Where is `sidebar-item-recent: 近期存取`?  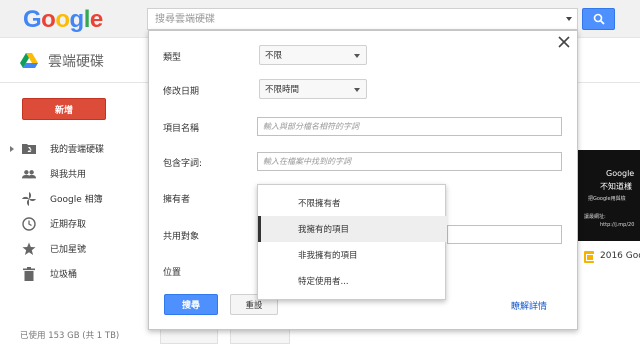 sidebar-item-recent: 近期存取 is located at coordinates (73, 223).